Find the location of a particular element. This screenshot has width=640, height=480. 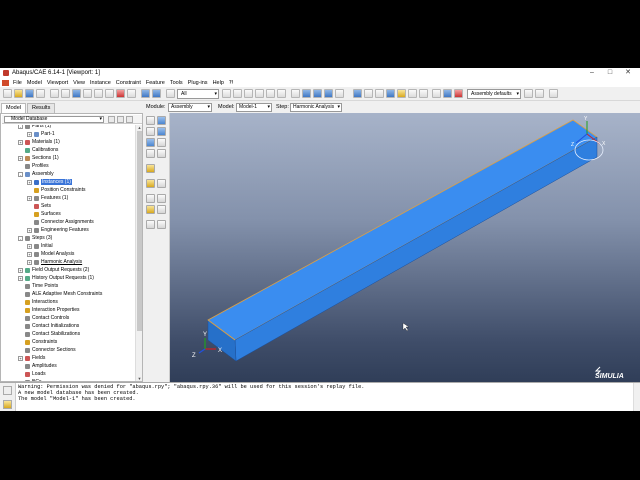

color-code-icon is located at coordinates (436, 93).